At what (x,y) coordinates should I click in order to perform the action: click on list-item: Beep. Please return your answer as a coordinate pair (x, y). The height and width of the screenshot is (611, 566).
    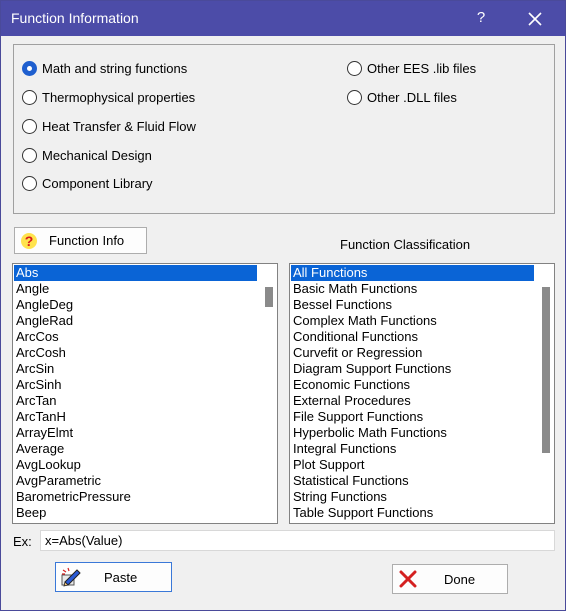
    Looking at the image, I should click on (135, 513).